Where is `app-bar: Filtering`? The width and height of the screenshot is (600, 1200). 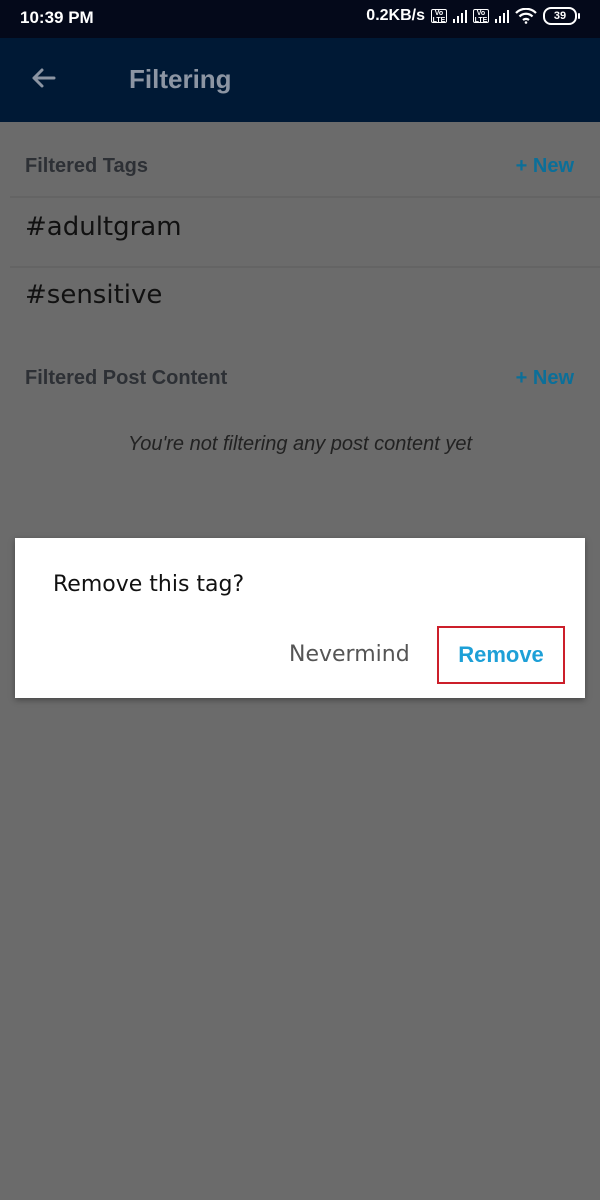 app-bar: Filtering is located at coordinates (300, 80).